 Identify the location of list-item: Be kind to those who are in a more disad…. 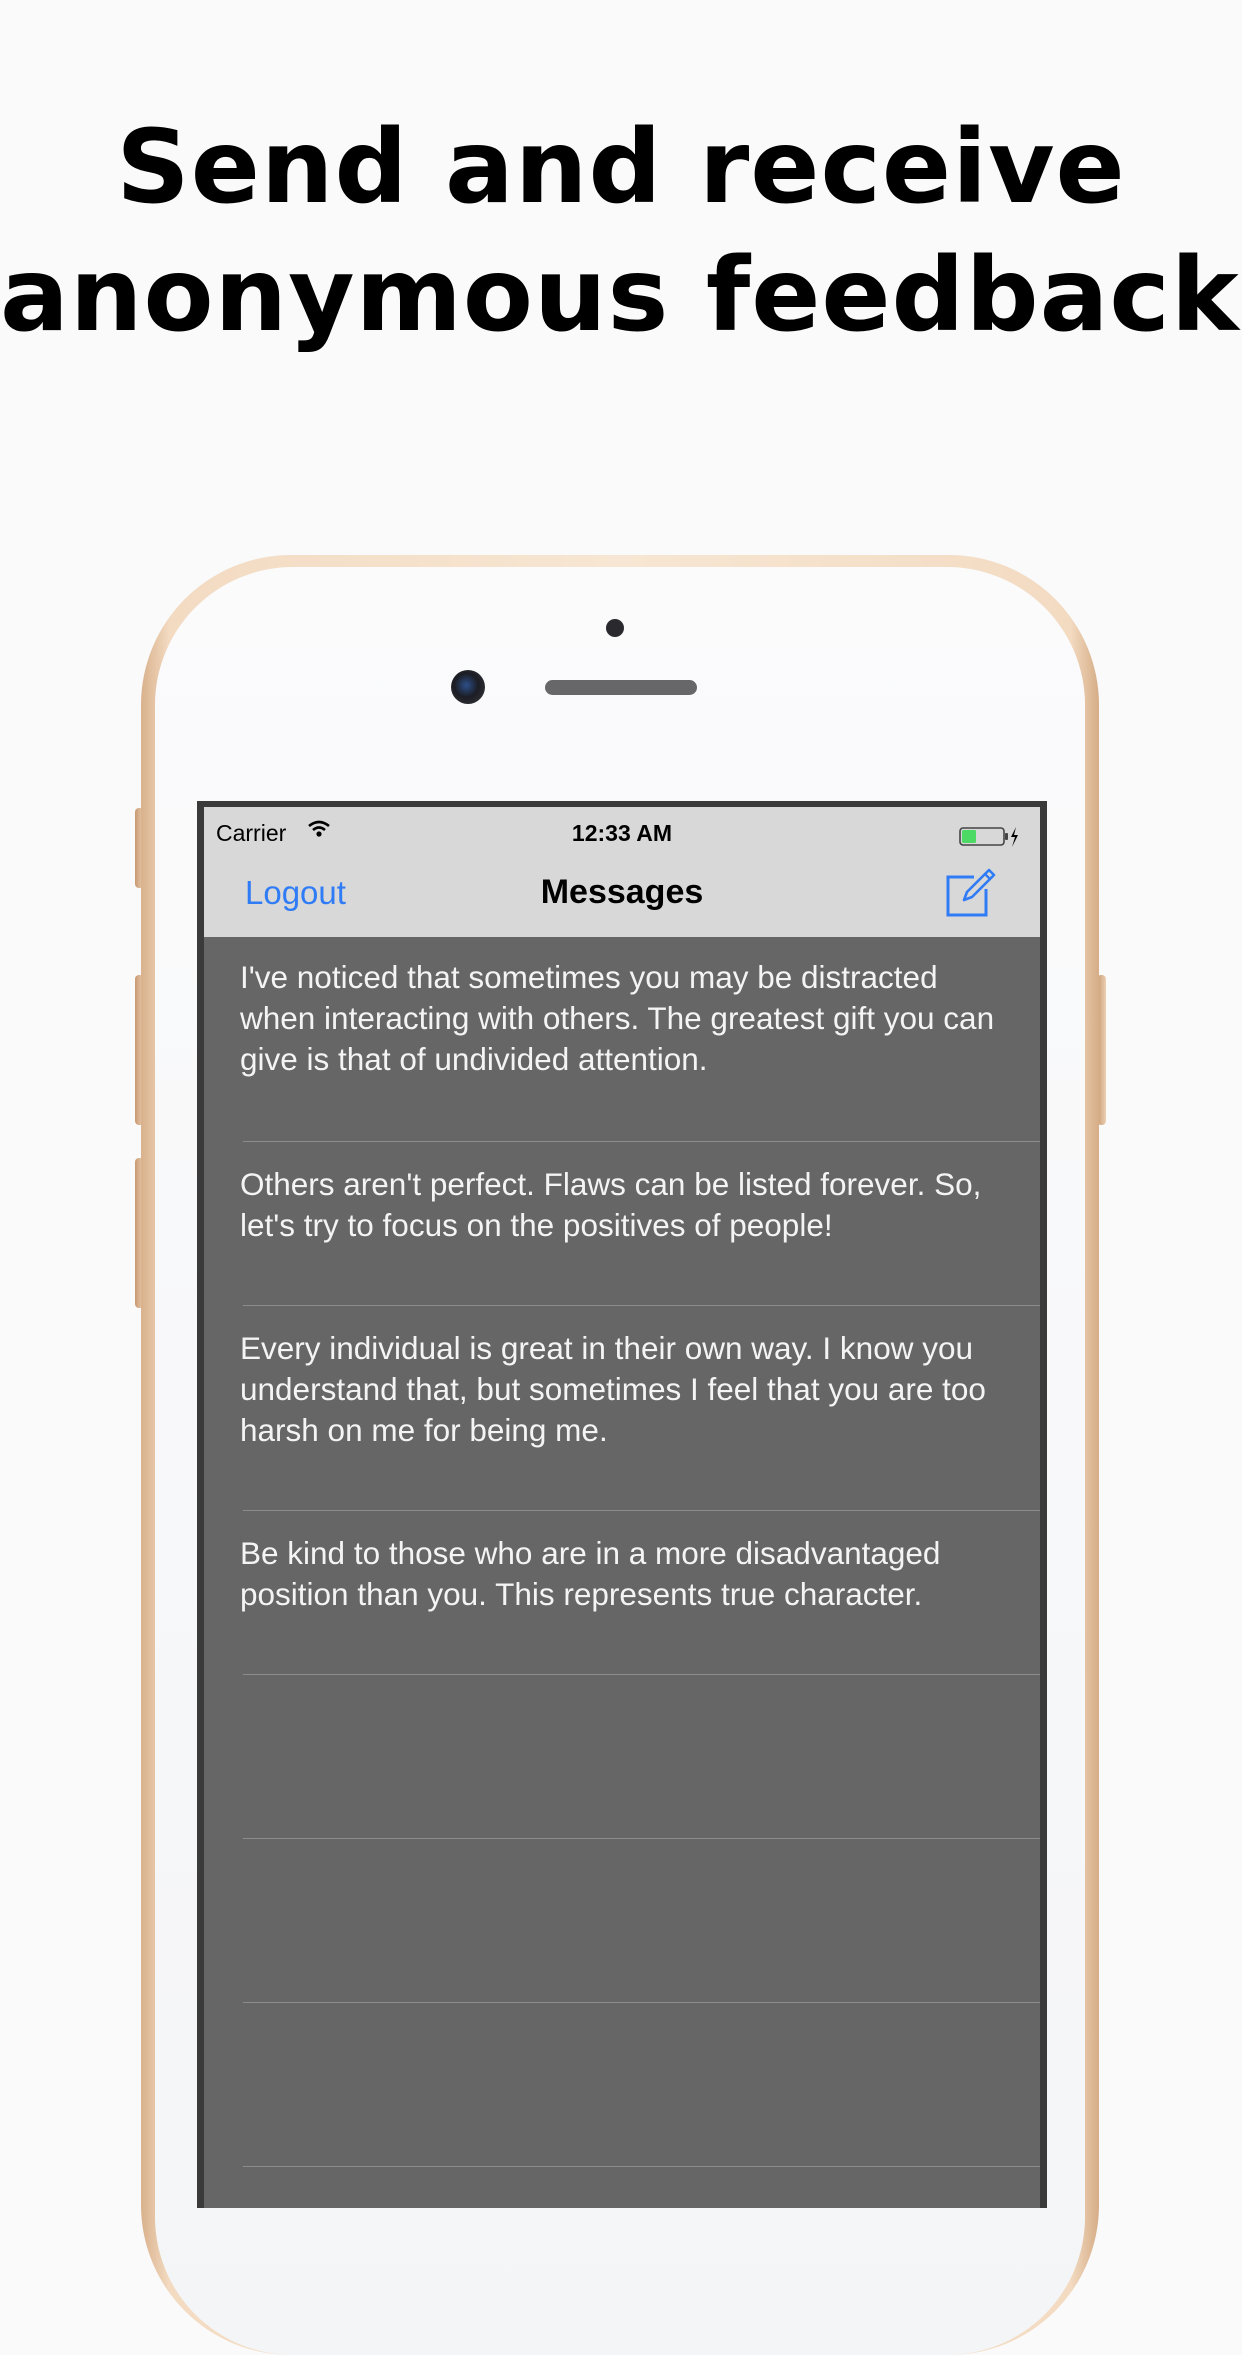
(640, 1593).